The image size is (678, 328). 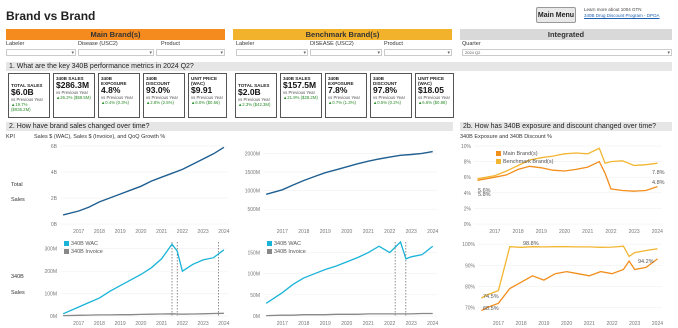 I want to click on bench-kpi-delta: ▲2.3% ($42.3M), so click(x=254, y=104).